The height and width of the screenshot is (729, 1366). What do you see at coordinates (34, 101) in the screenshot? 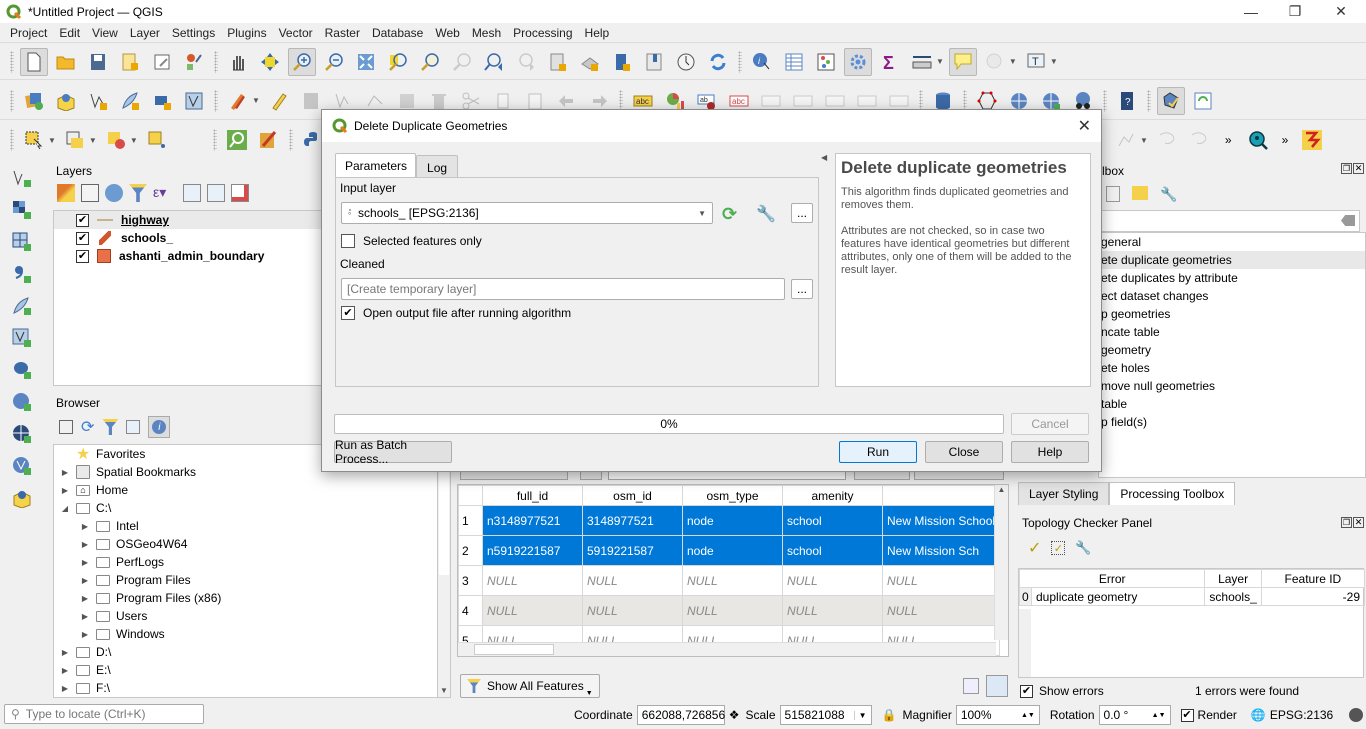
I see `data-source-manager-button` at bounding box center [34, 101].